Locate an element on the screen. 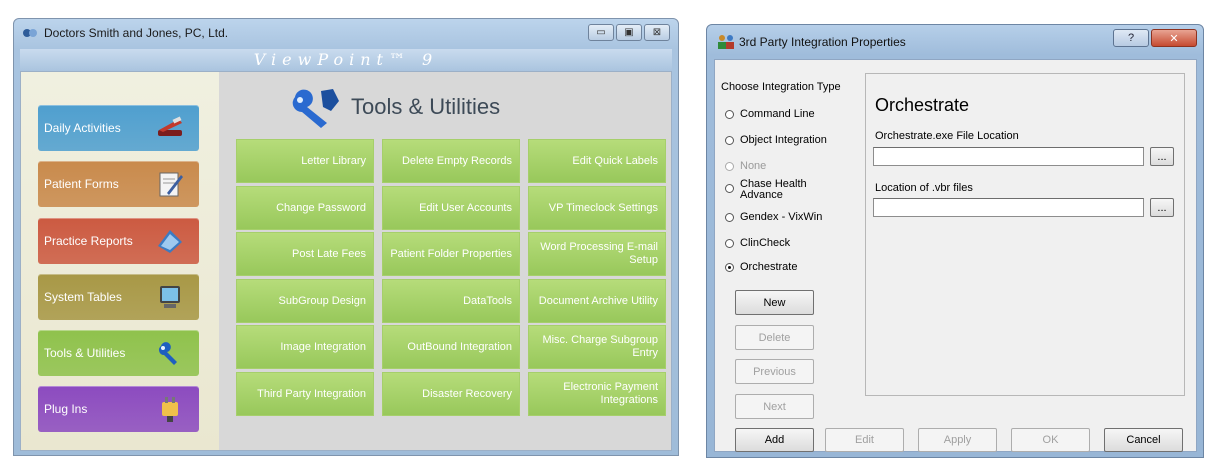  tool-button: OutBound Integration is located at coordinates (451, 347).